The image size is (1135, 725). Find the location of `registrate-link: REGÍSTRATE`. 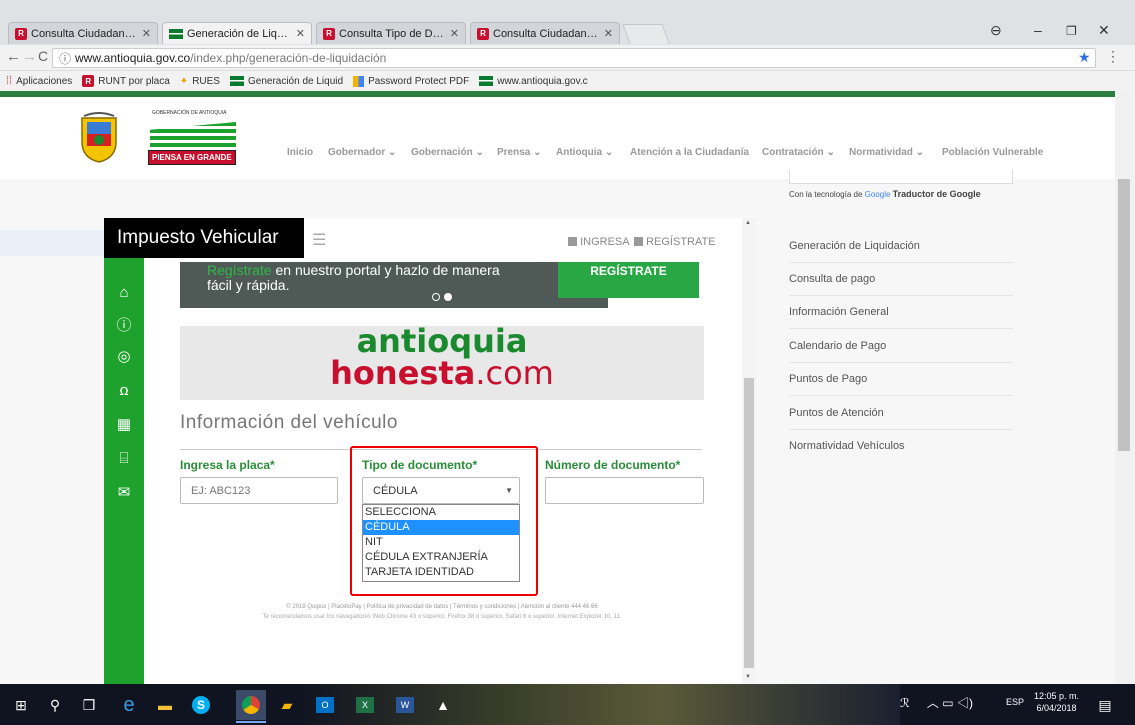

registrate-link: REGÍSTRATE is located at coordinates (680, 242).